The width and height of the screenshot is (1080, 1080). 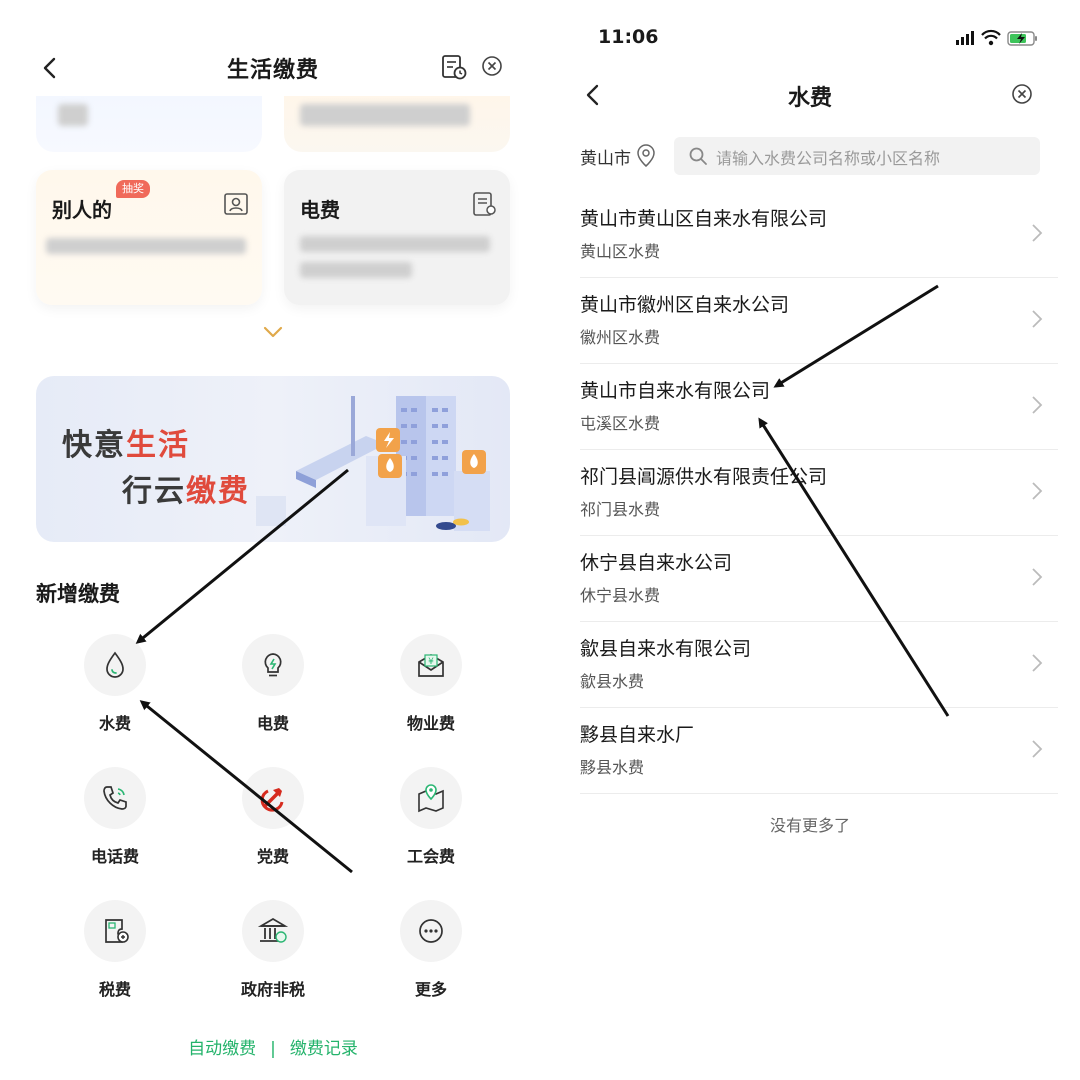 I want to click on section-title: 新增缴费, so click(x=78, y=594).